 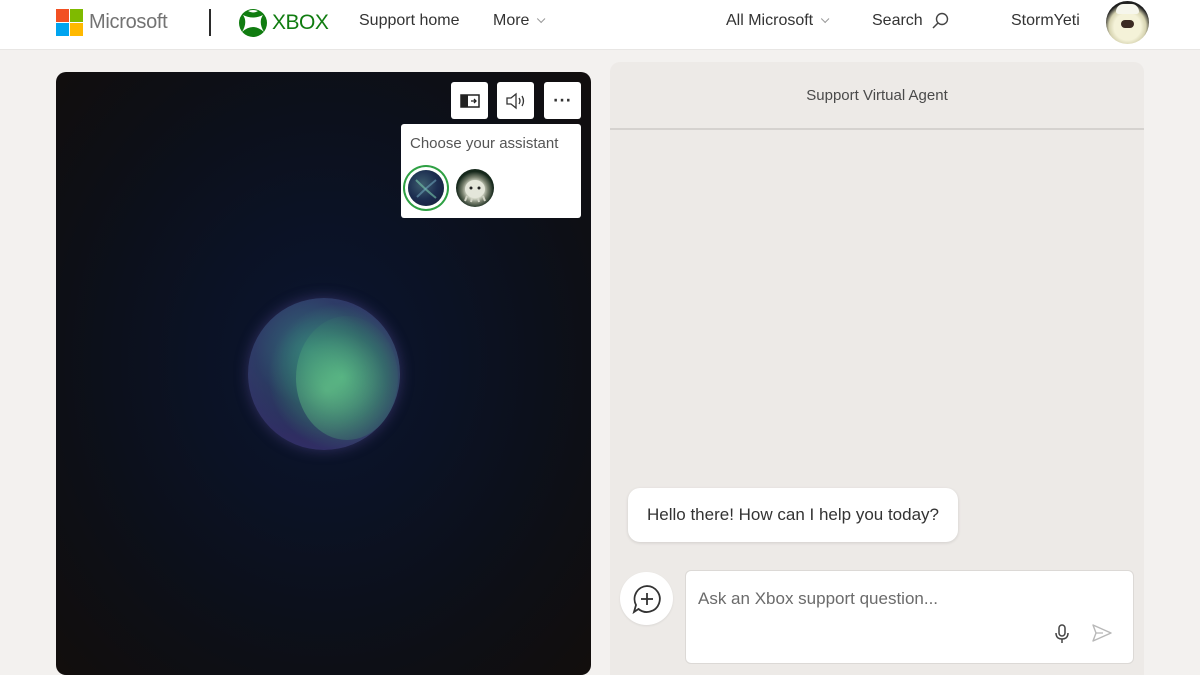 I want to click on username-label: StormYeti, so click(x=1045, y=20).